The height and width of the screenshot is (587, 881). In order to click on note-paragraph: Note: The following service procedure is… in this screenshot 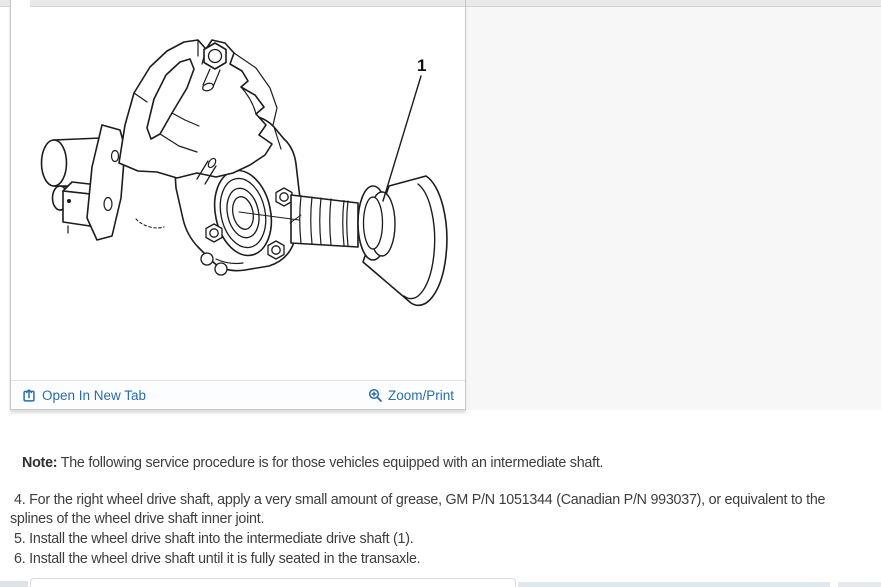, I will do `click(446, 464)`.